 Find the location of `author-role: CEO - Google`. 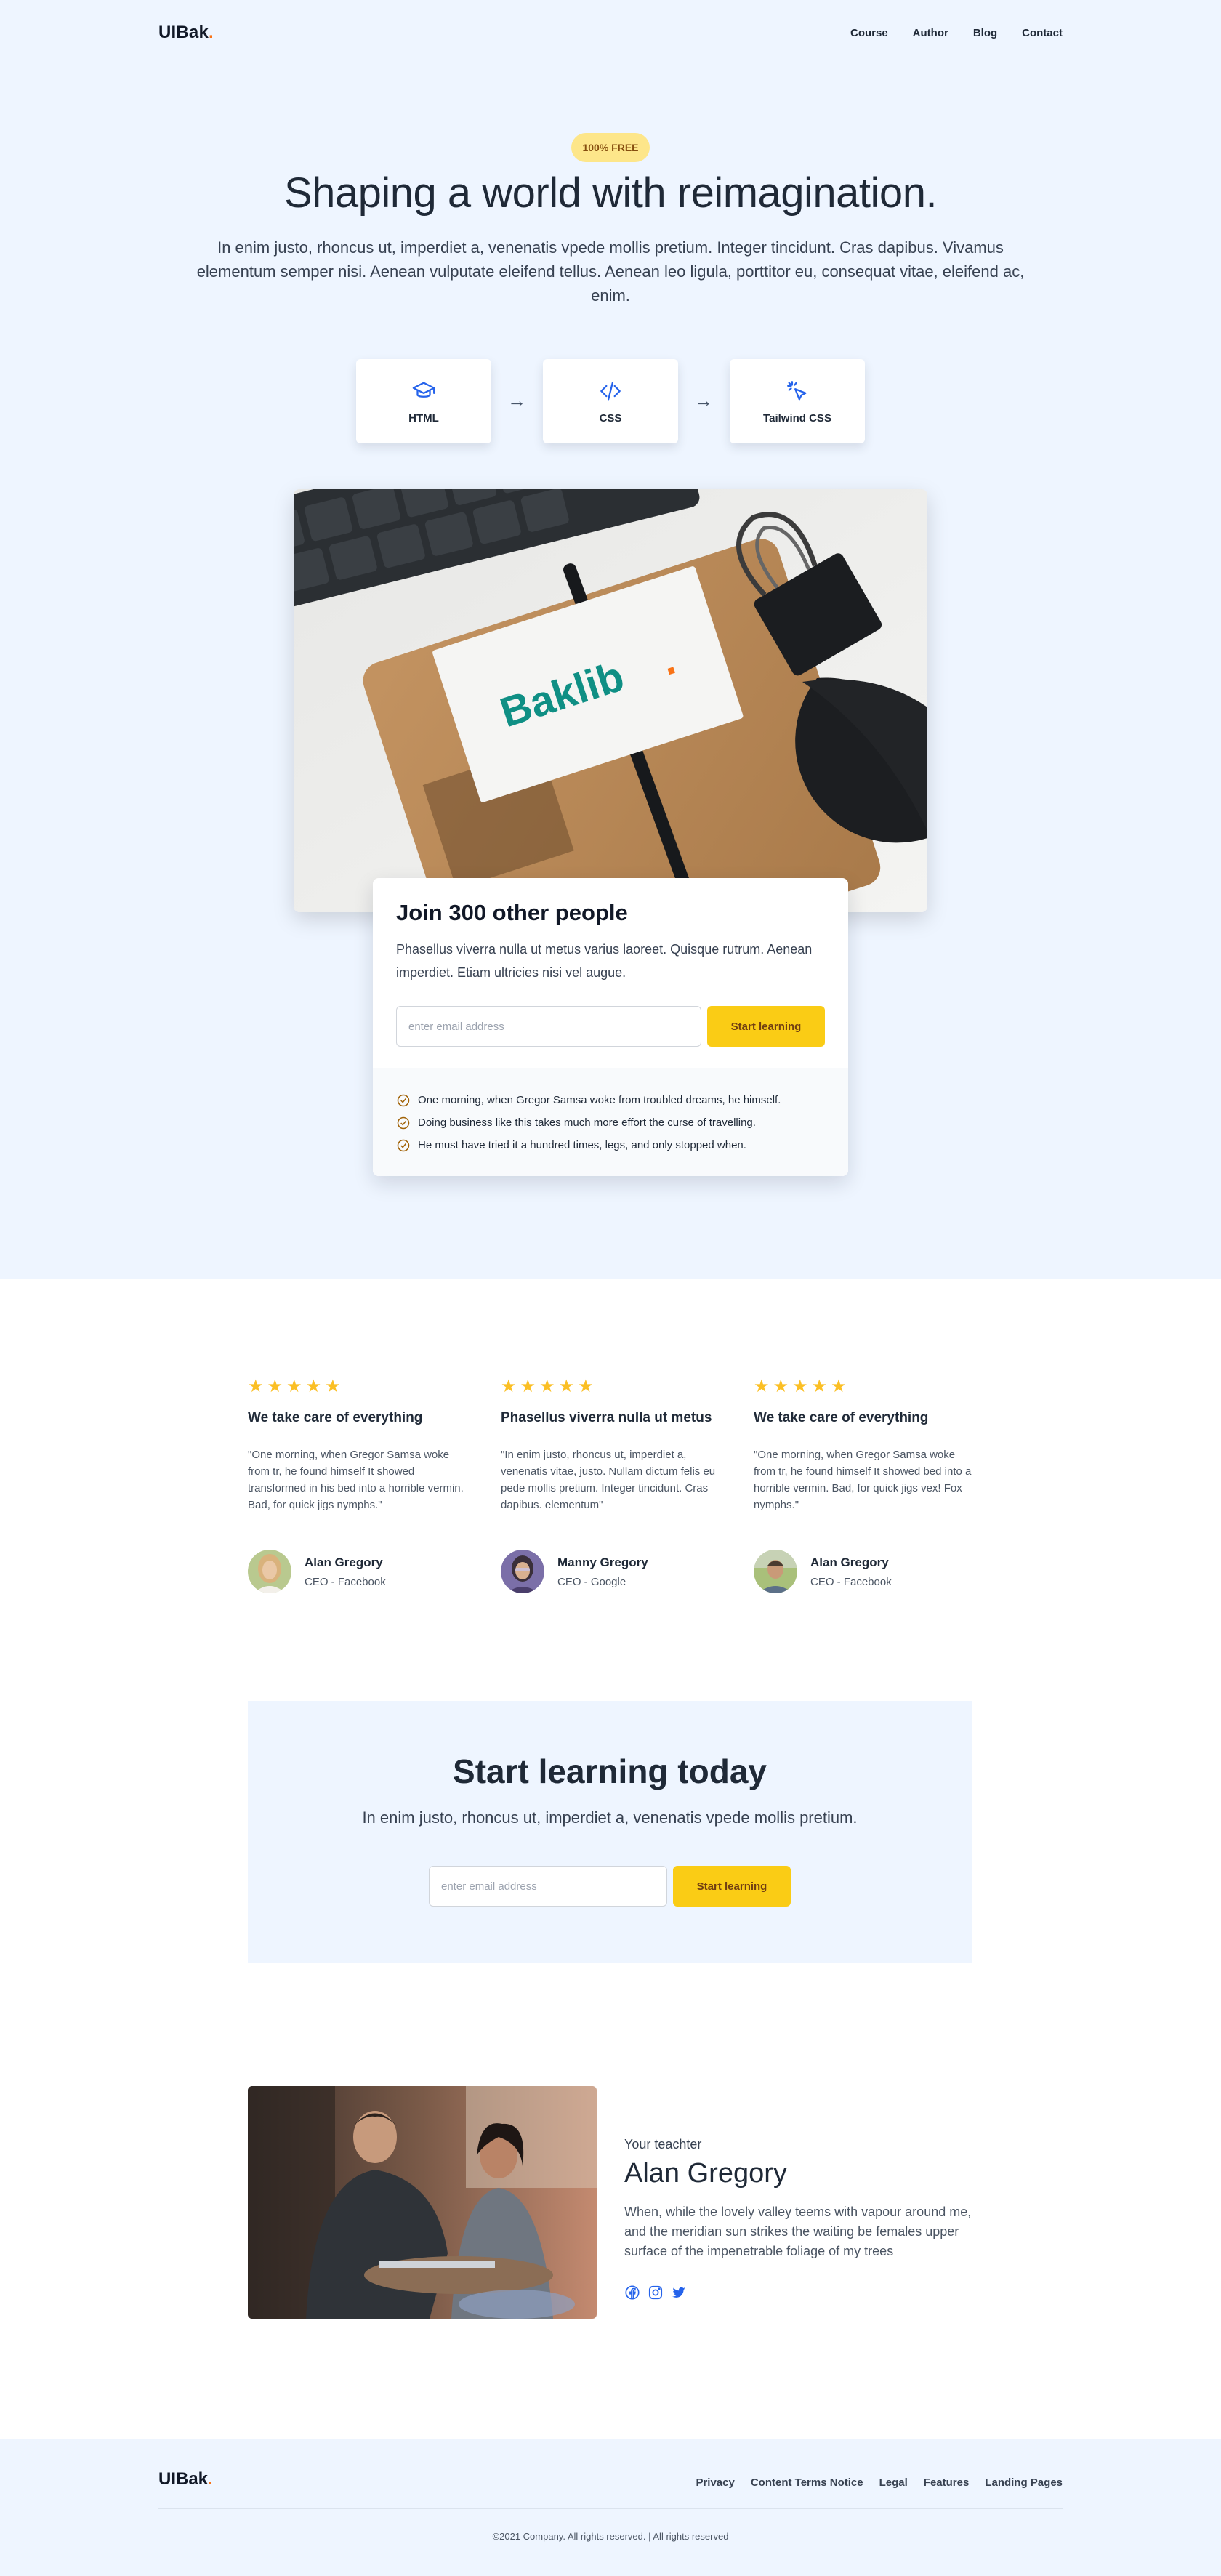

author-role: CEO - Google is located at coordinates (591, 1581).